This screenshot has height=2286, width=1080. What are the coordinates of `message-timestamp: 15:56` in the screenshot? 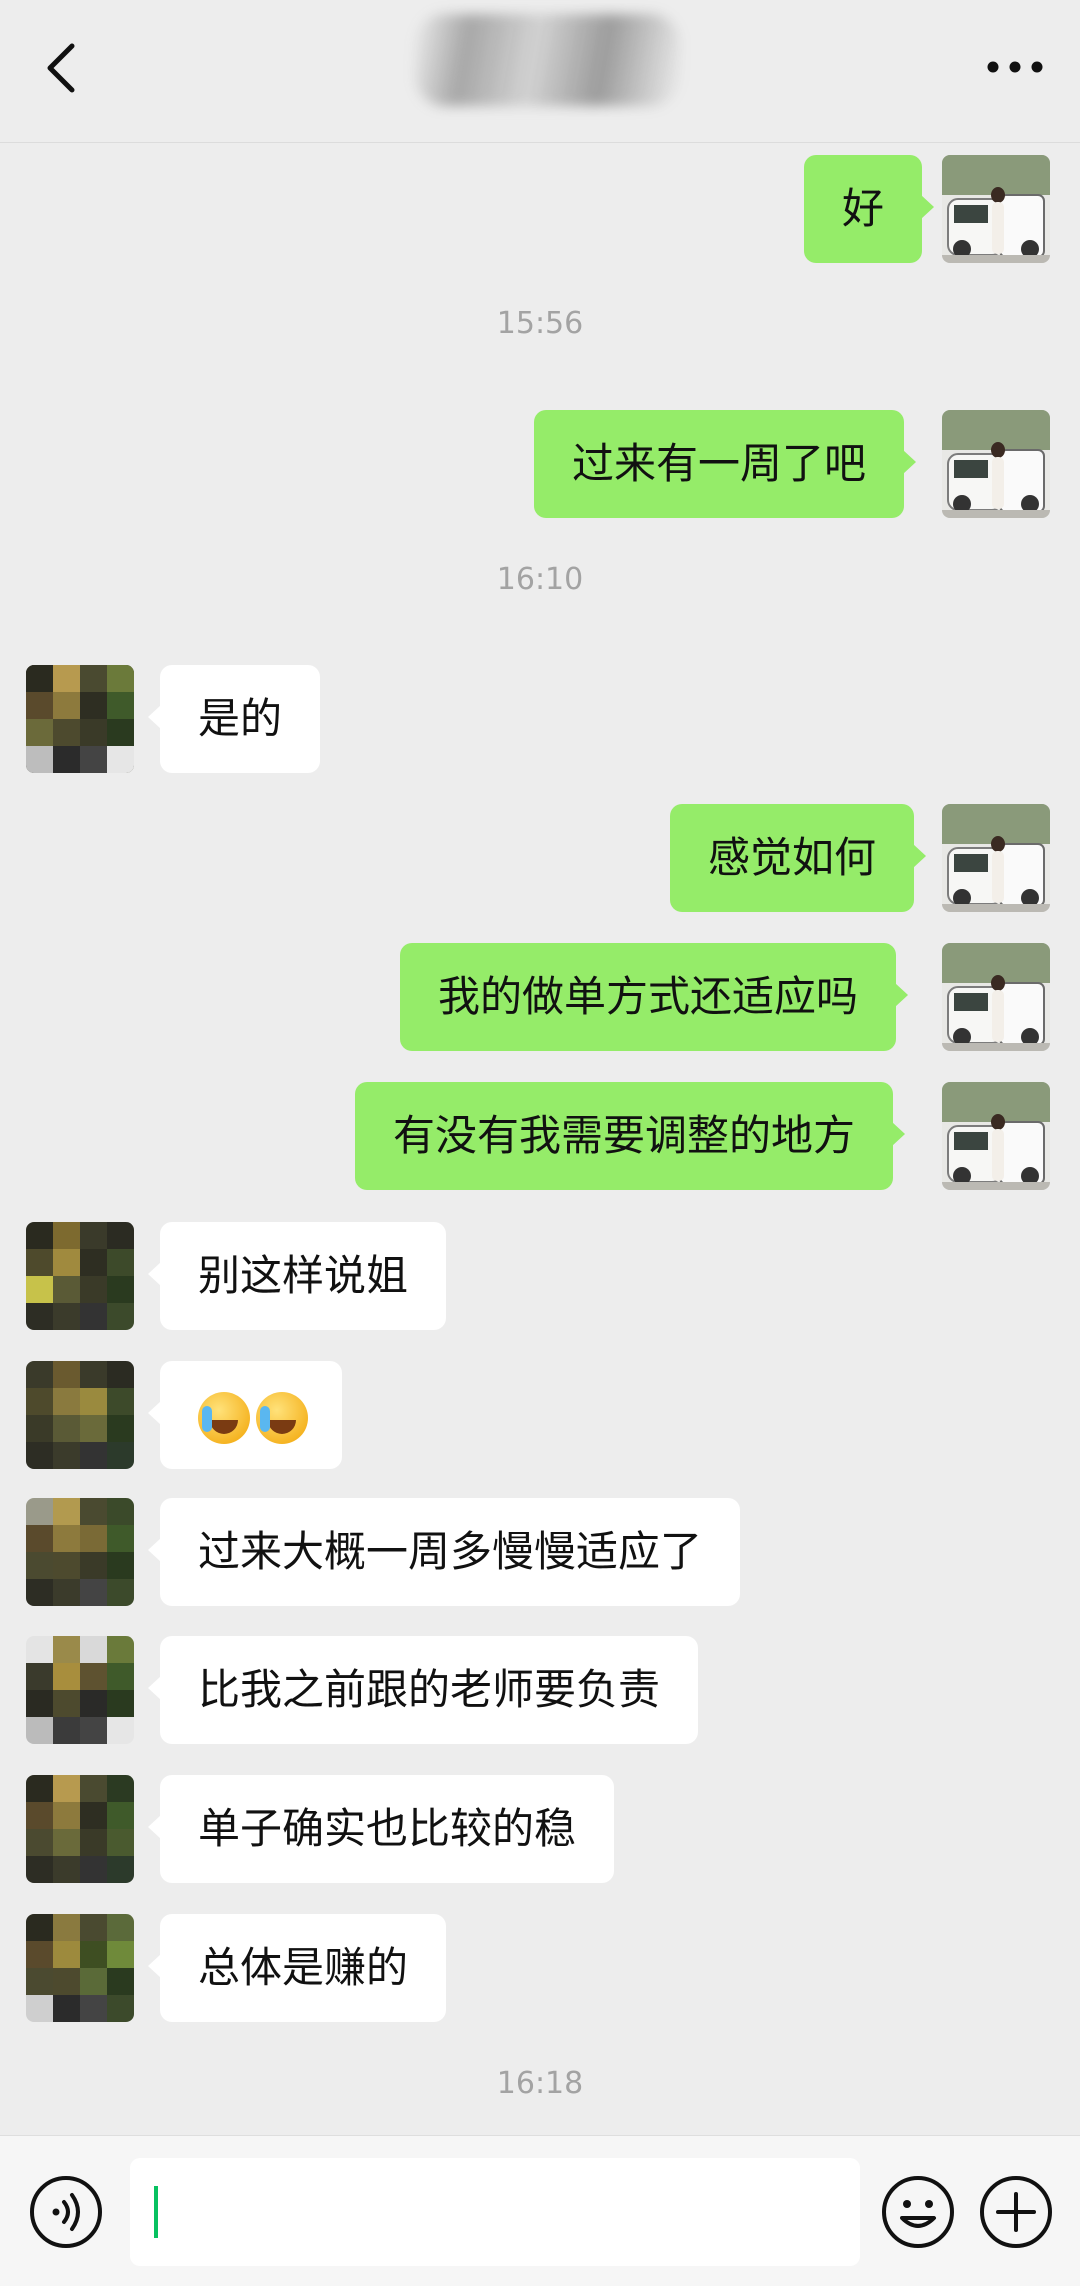 It's located at (540, 323).